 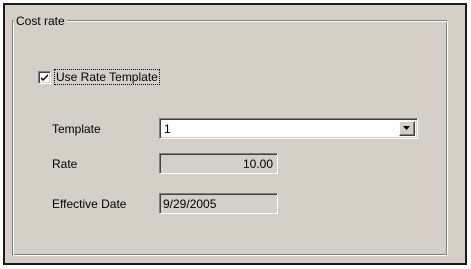 What do you see at coordinates (288, 128) in the screenshot?
I see `template-dropdown: 1` at bounding box center [288, 128].